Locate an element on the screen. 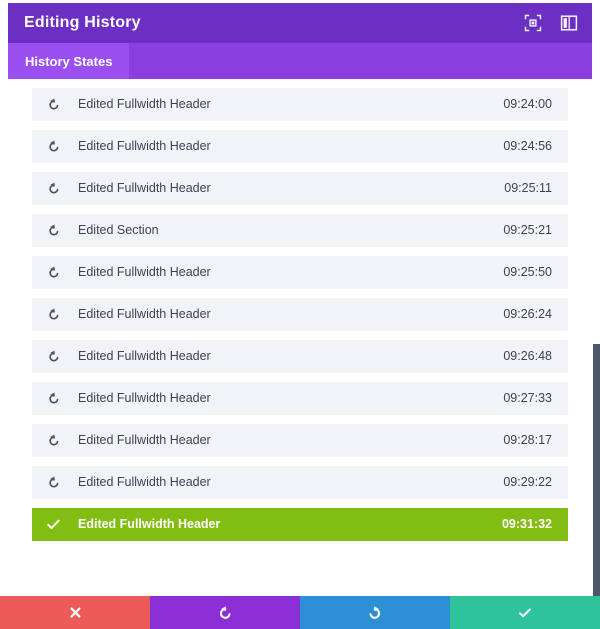 The height and width of the screenshot is (629, 600). history-row-time: 09:28:17 is located at coordinates (527, 440).